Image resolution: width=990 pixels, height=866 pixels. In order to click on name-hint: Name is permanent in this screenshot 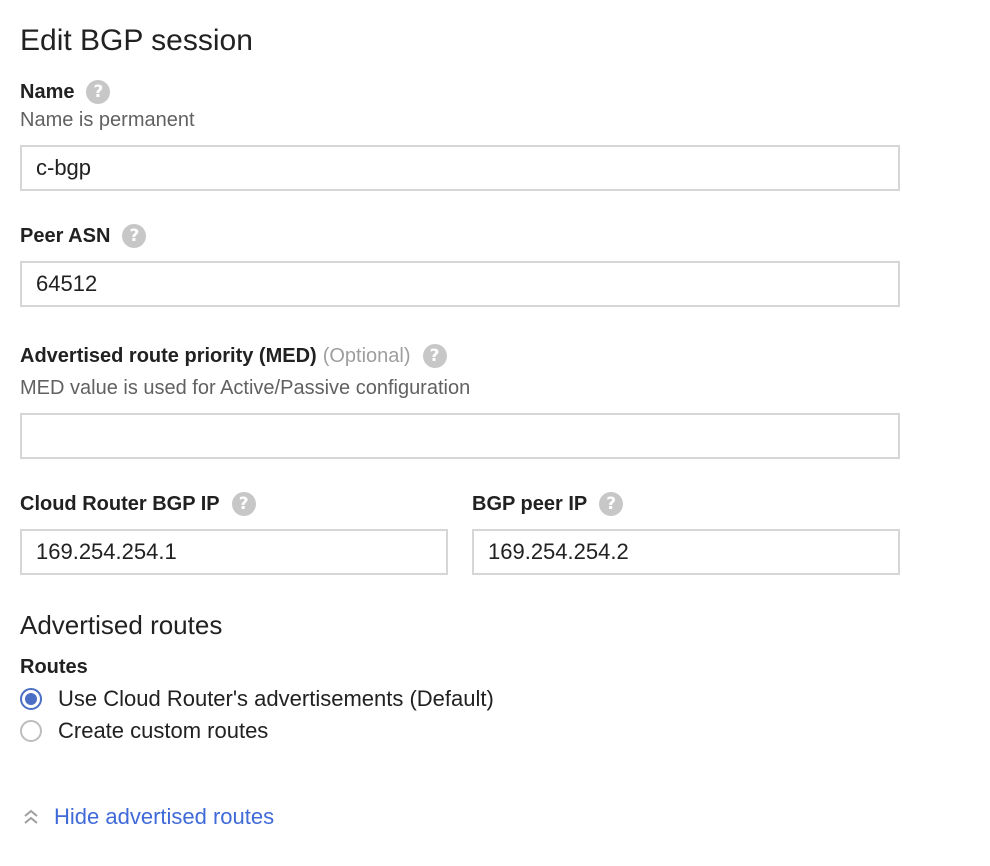, I will do `click(107, 120)`.